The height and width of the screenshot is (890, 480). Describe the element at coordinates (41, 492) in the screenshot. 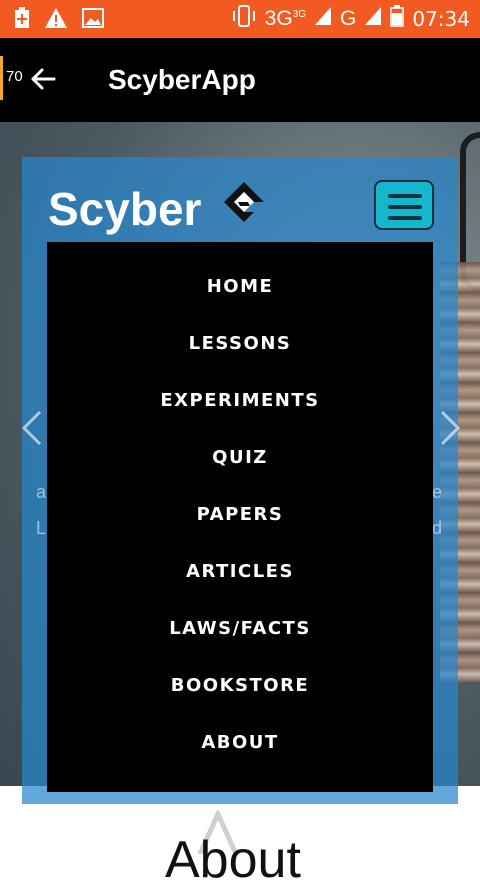

I see `slide-text-fragment: a` at that location.